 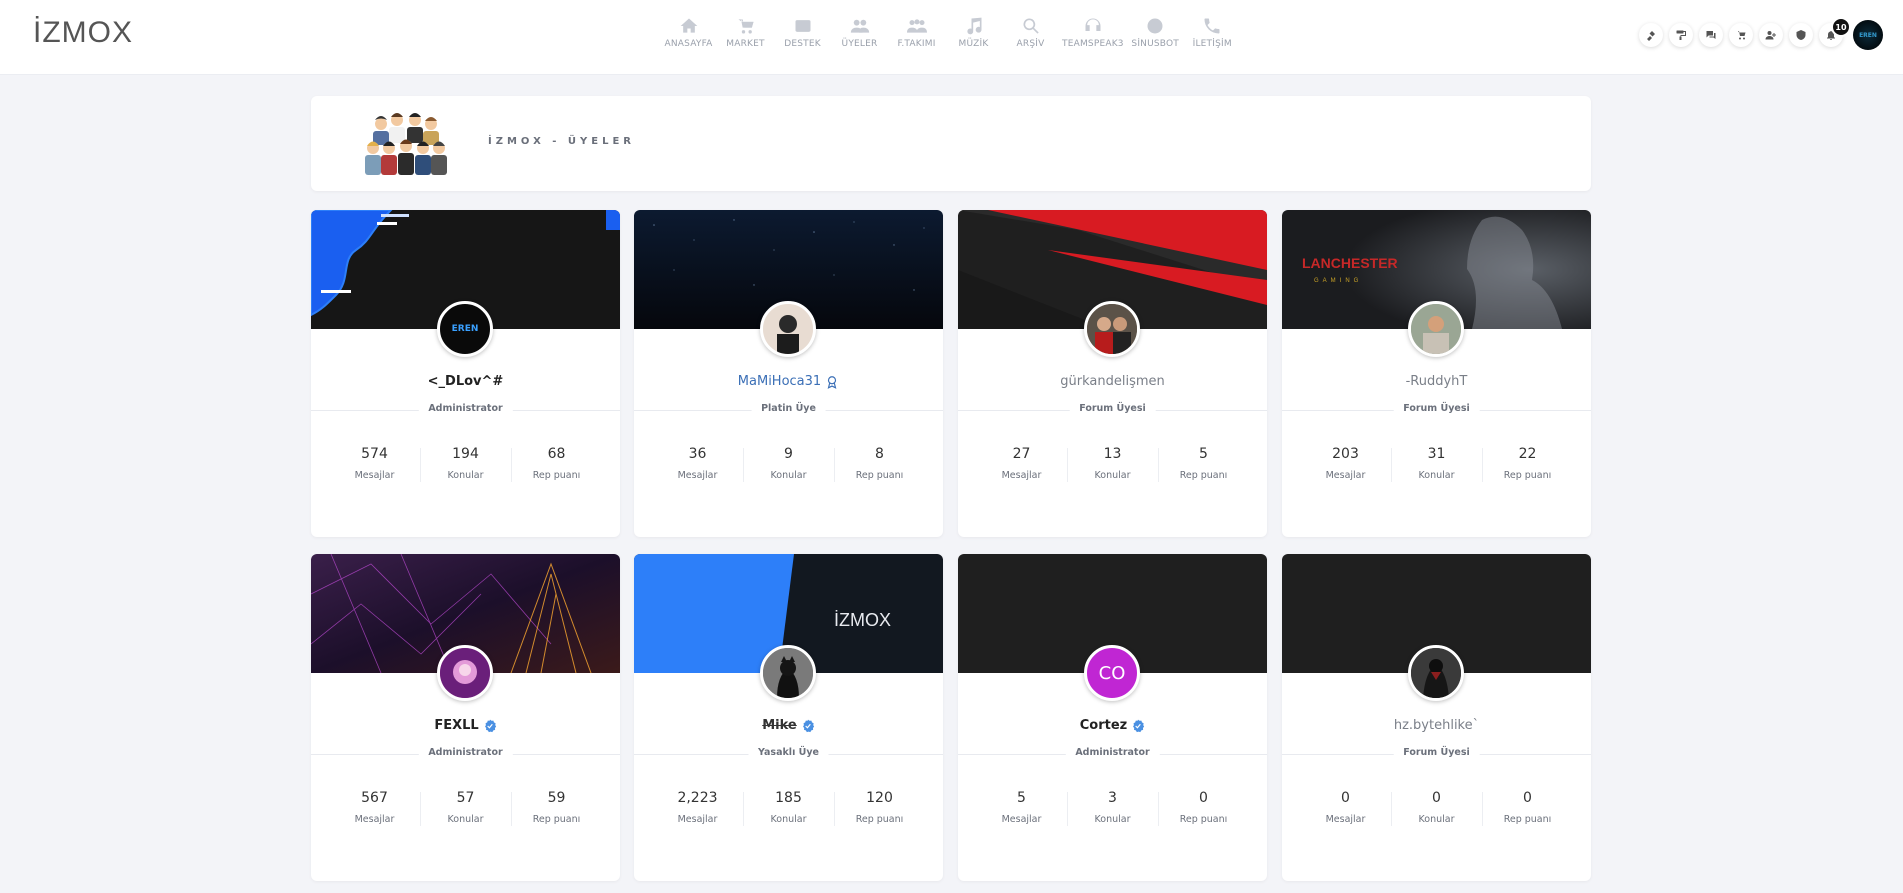 I want to click on member-stats: 36 Mesajlar 9 Konular 8 Rep puanı, so click(x=788, y=464).